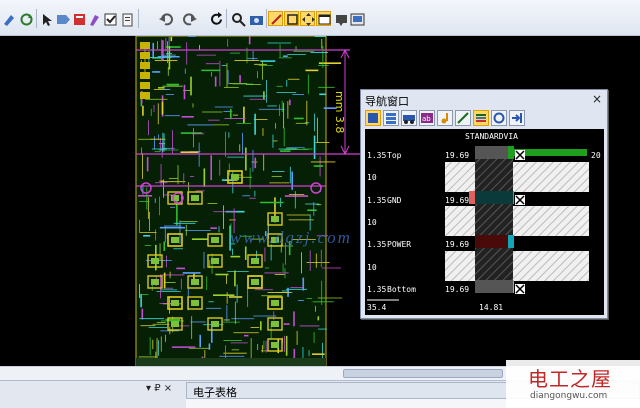 This screenshot has width=640, height=408. Describe the element at coordinates (25, 18) in the screenshot. I see `refresh-icon` at that location.